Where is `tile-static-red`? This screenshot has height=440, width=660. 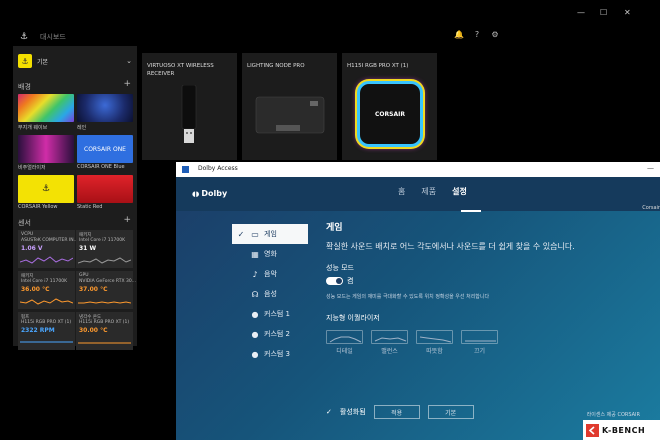
tile-static-red is located at coordinates (105, 189).